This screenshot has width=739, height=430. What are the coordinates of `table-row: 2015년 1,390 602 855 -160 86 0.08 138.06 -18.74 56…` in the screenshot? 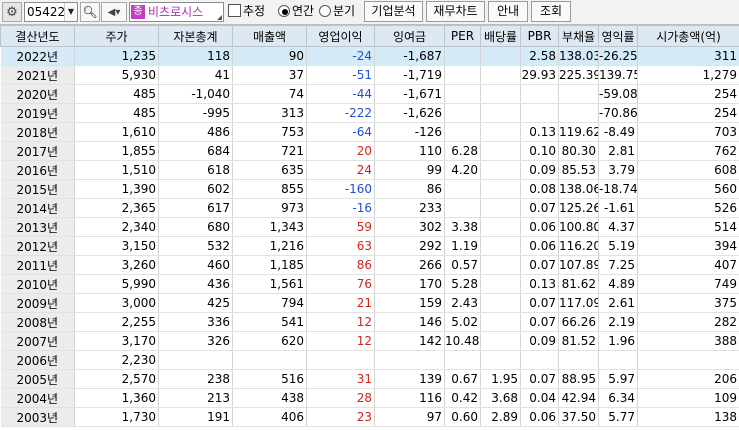 It's located at (369, 189).